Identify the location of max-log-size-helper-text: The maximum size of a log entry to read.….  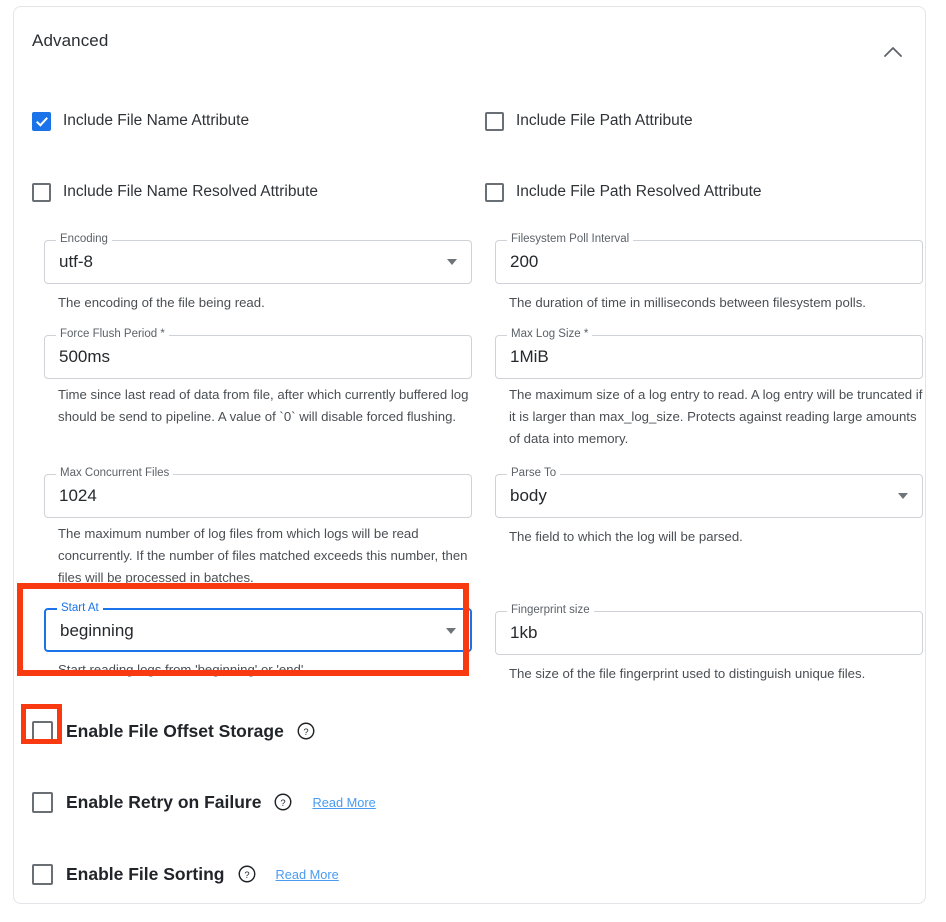
(716, 416).